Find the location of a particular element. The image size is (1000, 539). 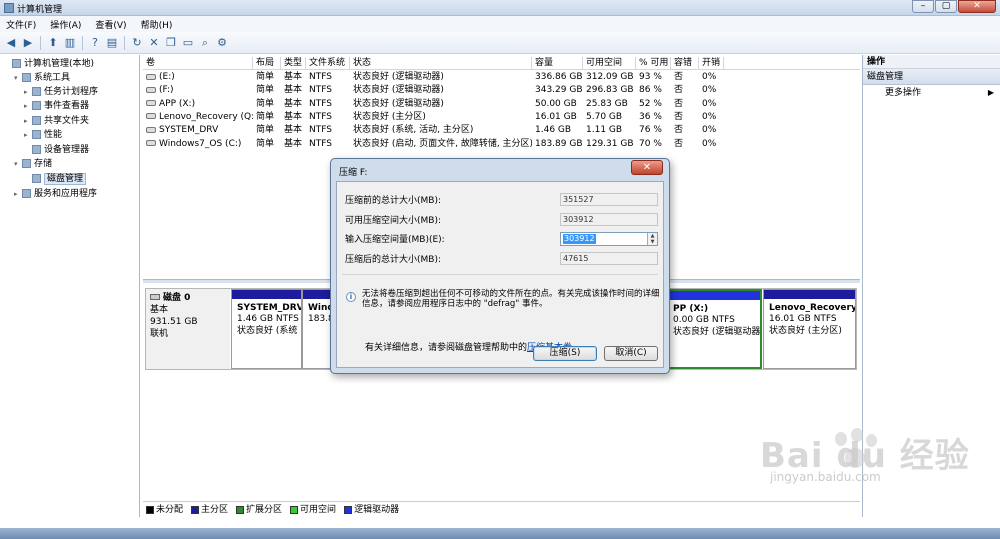

tree-item: ▾ 系统工具 is located at coordinates (42, 78).